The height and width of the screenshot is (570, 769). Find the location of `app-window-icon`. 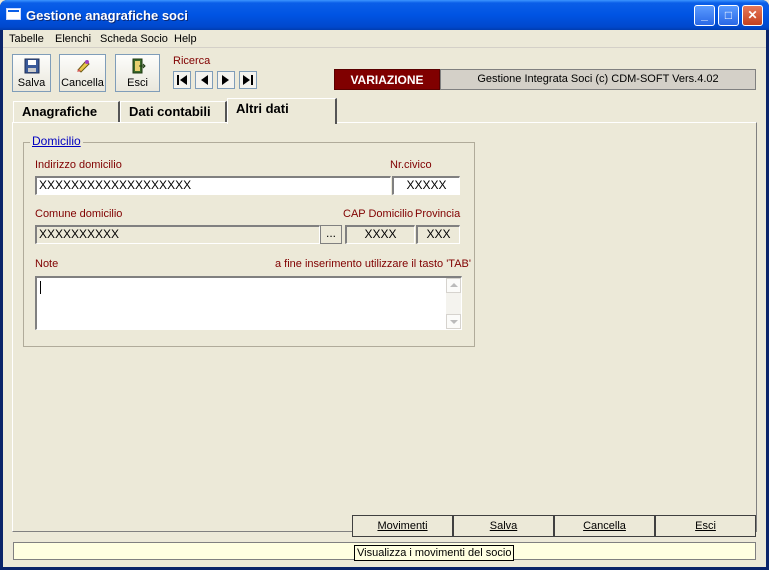

app-window-icon is located at coordinates (13, 14).